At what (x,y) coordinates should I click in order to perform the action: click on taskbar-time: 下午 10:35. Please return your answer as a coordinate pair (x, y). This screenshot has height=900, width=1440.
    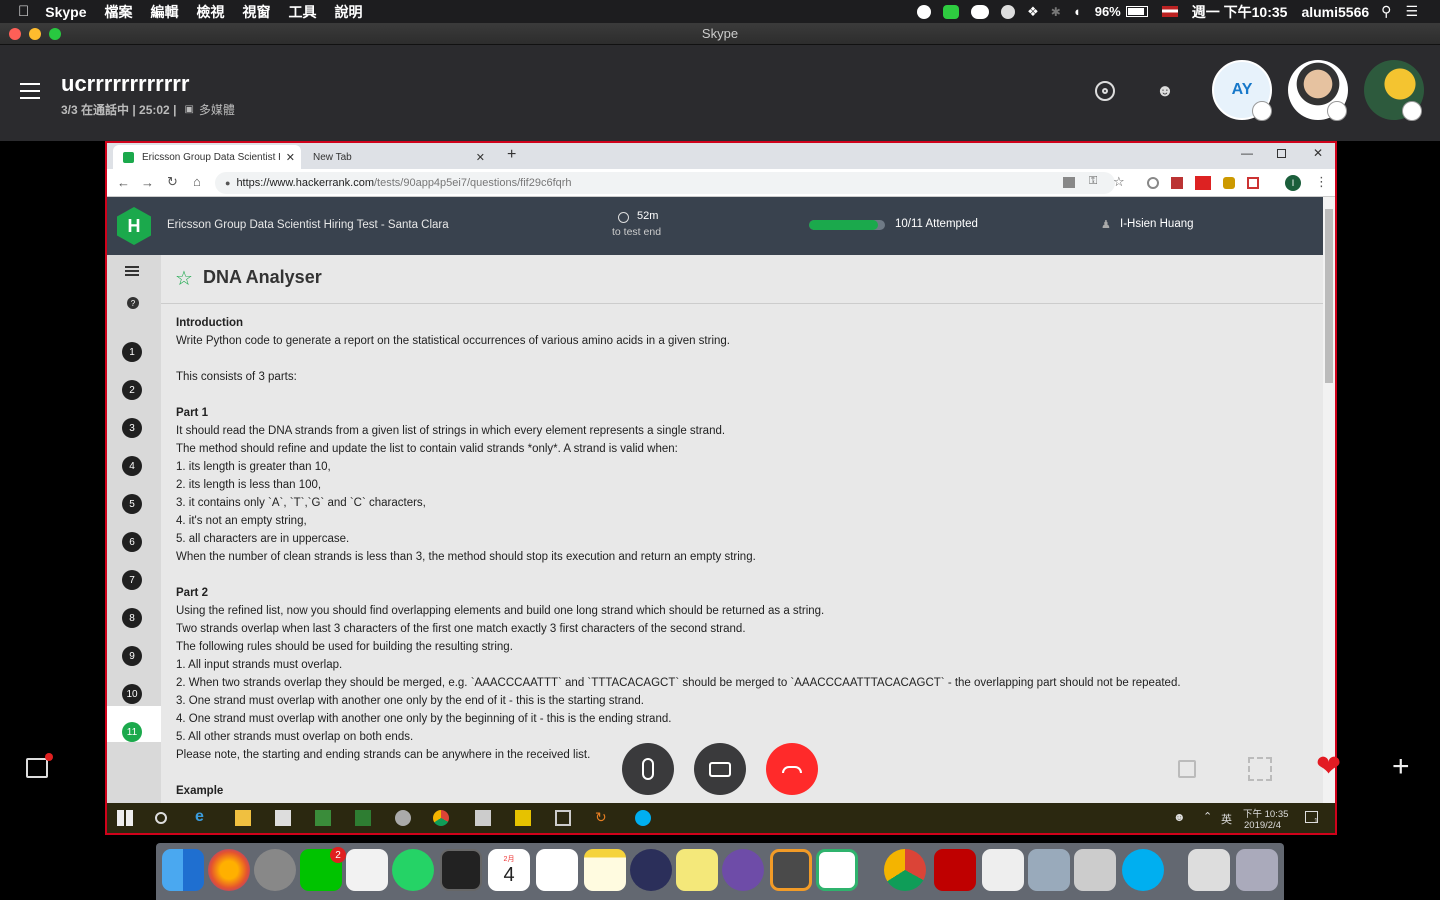
    Looking at the image, I should click on (1265, 813).